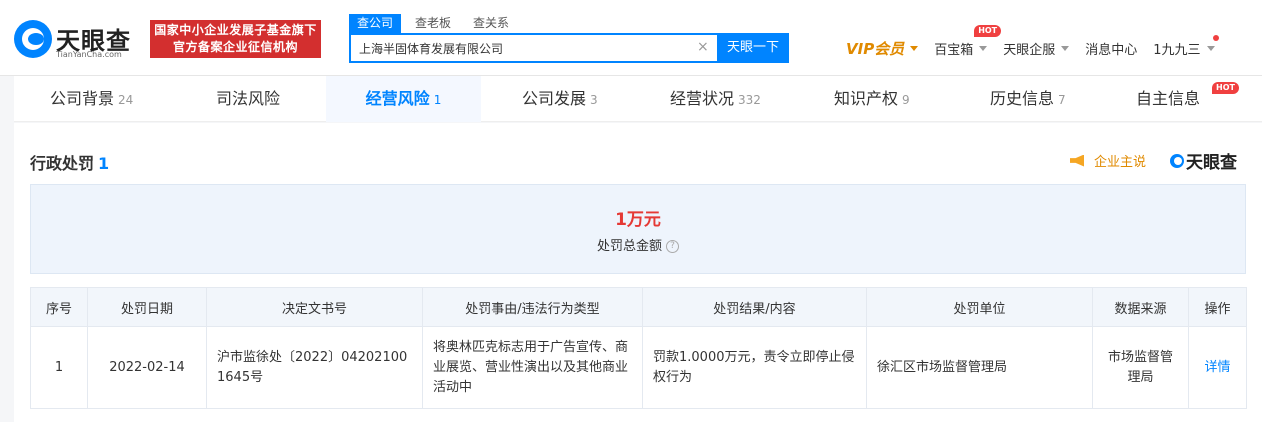  I want to click on penalty-result: 罚款1.0000万元，责令立即停止侵权行为, so click(754, 367).